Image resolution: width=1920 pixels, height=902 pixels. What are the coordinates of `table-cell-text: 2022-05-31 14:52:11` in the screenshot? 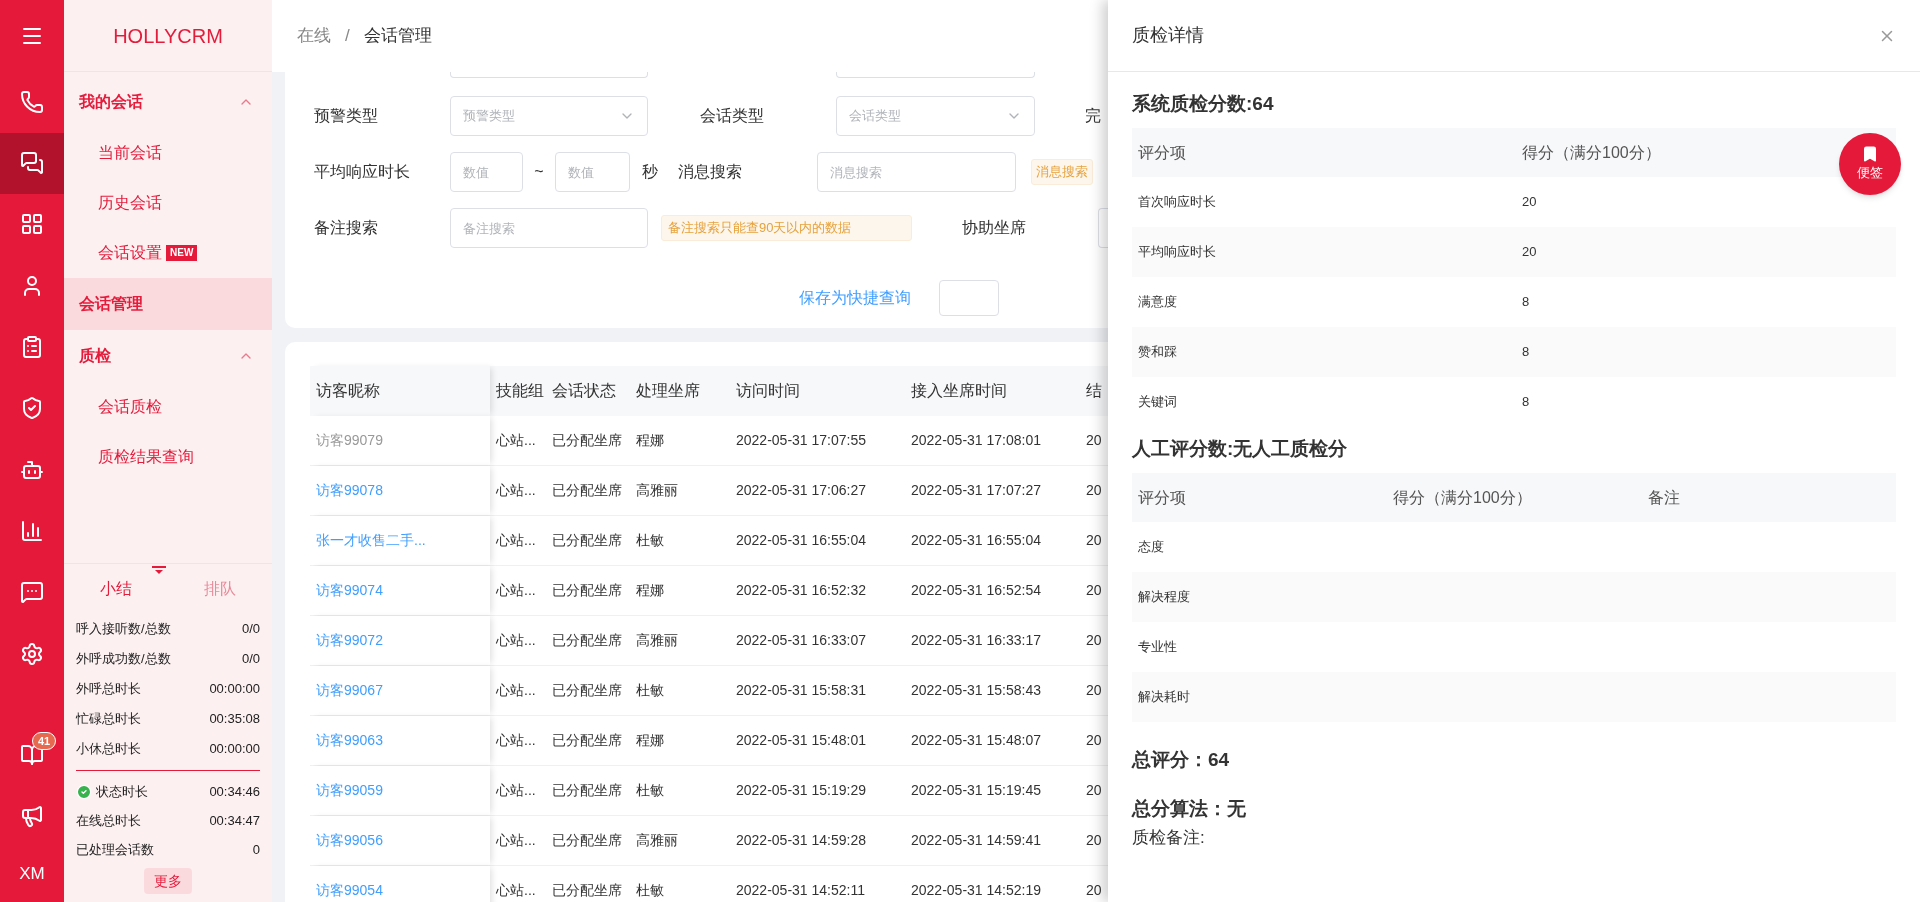 It's located at (800, 890).